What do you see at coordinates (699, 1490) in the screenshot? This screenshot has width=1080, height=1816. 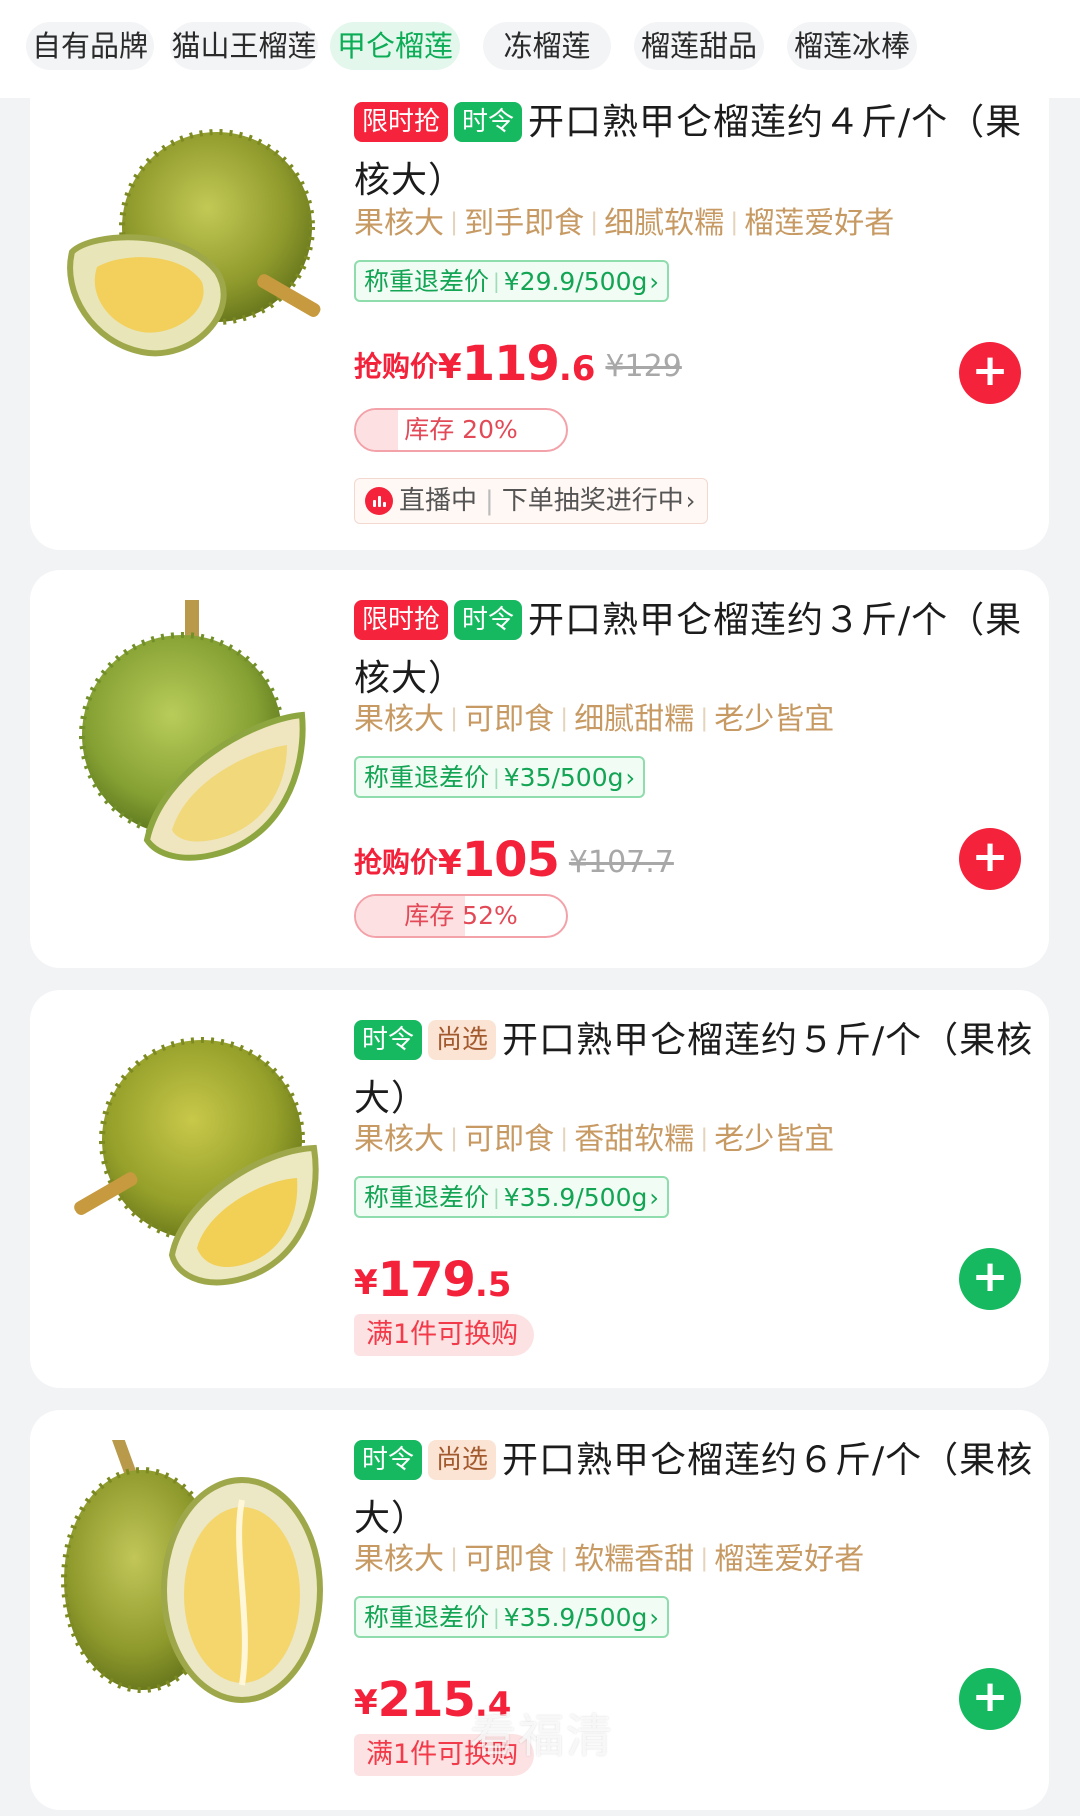 I see `product-title: 时令 尚选 开口熟甲仑榴莲约６斤/个（果核大）` at bounding box center [699, 1490].